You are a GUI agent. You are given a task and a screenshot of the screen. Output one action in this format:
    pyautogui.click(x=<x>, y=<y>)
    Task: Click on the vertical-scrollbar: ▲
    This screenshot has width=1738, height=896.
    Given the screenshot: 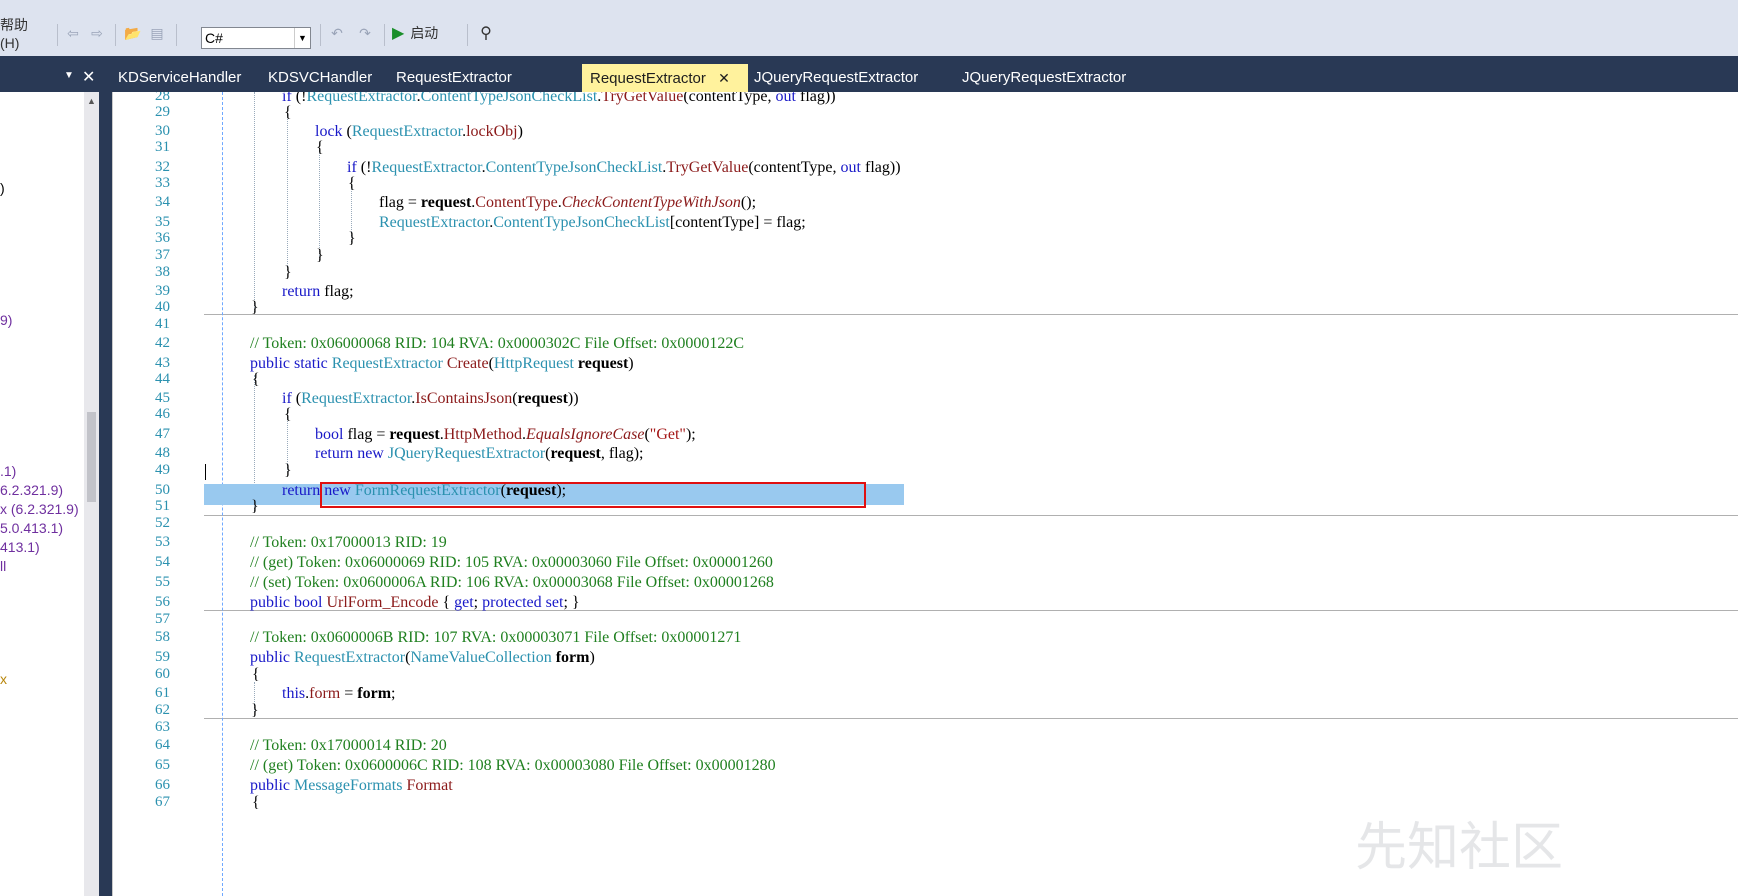 What is the action you would take?
    pyautogui.click(x=91, y=494)
    